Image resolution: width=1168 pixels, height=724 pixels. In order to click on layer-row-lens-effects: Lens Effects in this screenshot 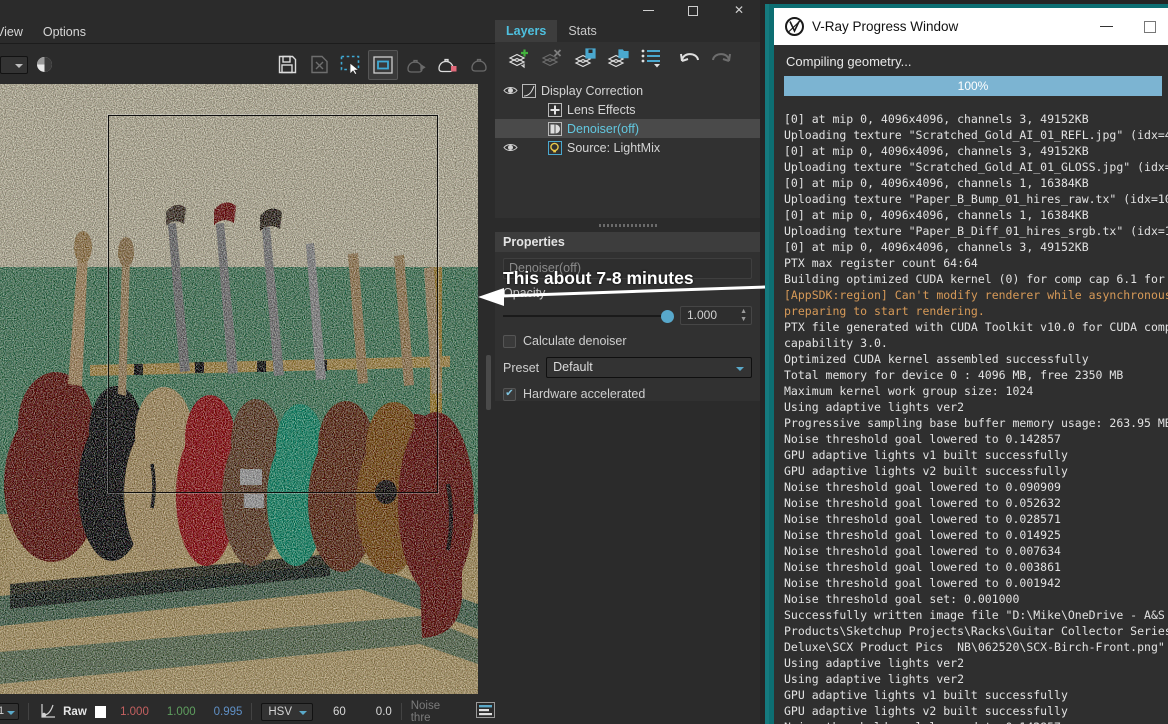, I will do `click(627, 109)`.